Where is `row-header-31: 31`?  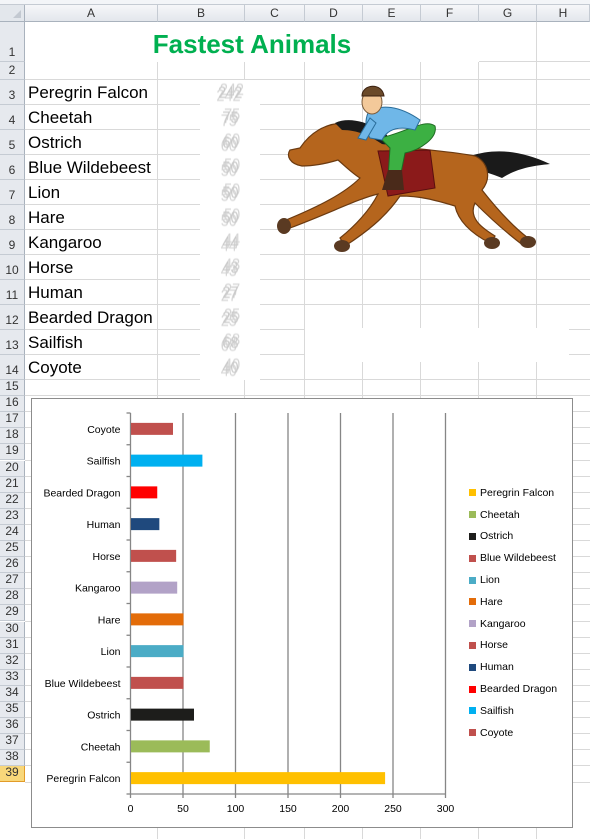
row-header-31: 31 is located at coordinates (12, 645).